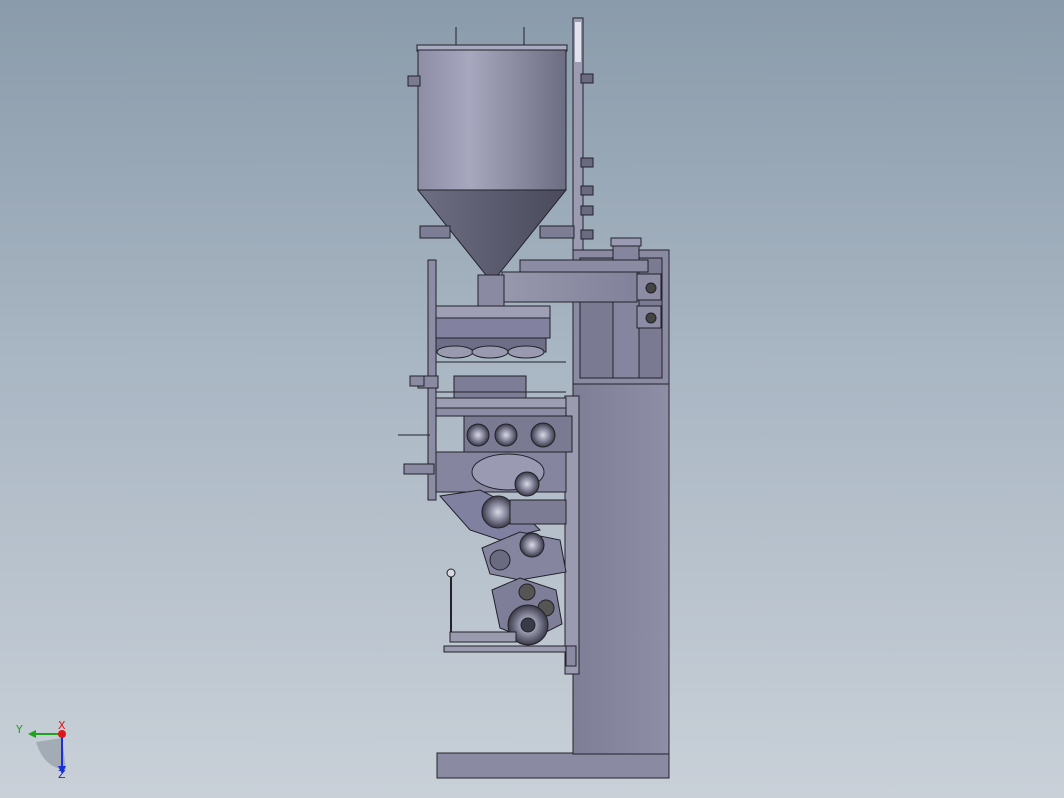  Describe the element at coordinates (32, 734) in the screenshot. I see `y-axis-arrowhead` at that location.